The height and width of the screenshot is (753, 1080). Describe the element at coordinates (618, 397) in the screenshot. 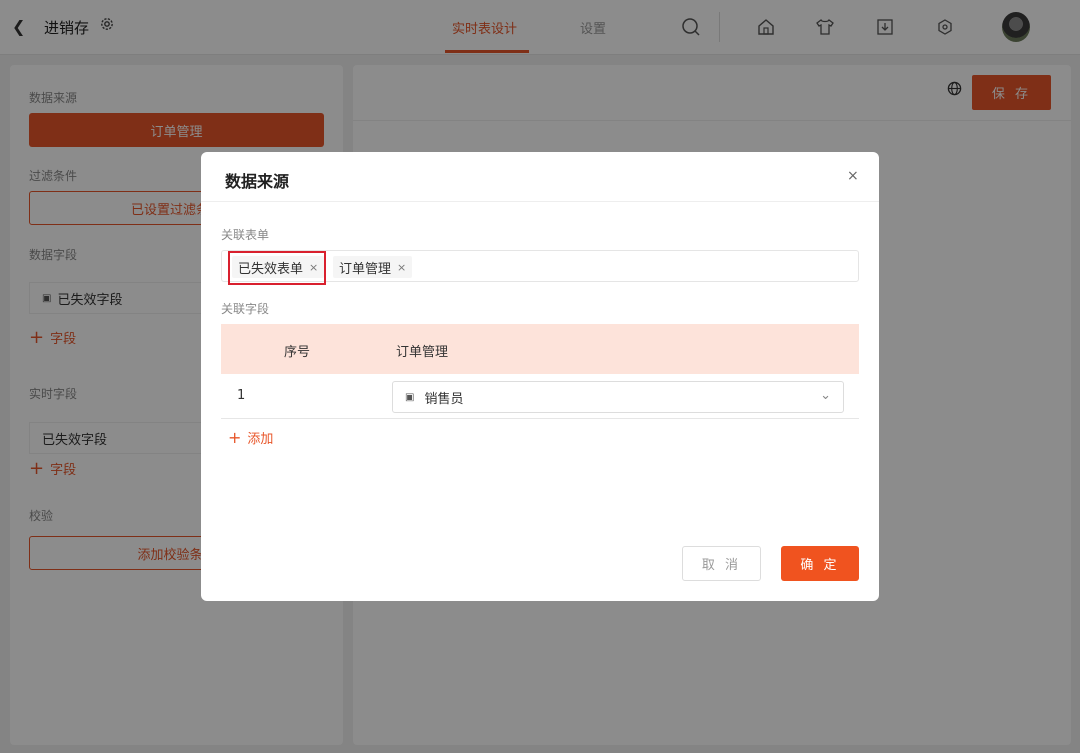

I see `field-select: ▣ 销售员 ⌄` at that location.